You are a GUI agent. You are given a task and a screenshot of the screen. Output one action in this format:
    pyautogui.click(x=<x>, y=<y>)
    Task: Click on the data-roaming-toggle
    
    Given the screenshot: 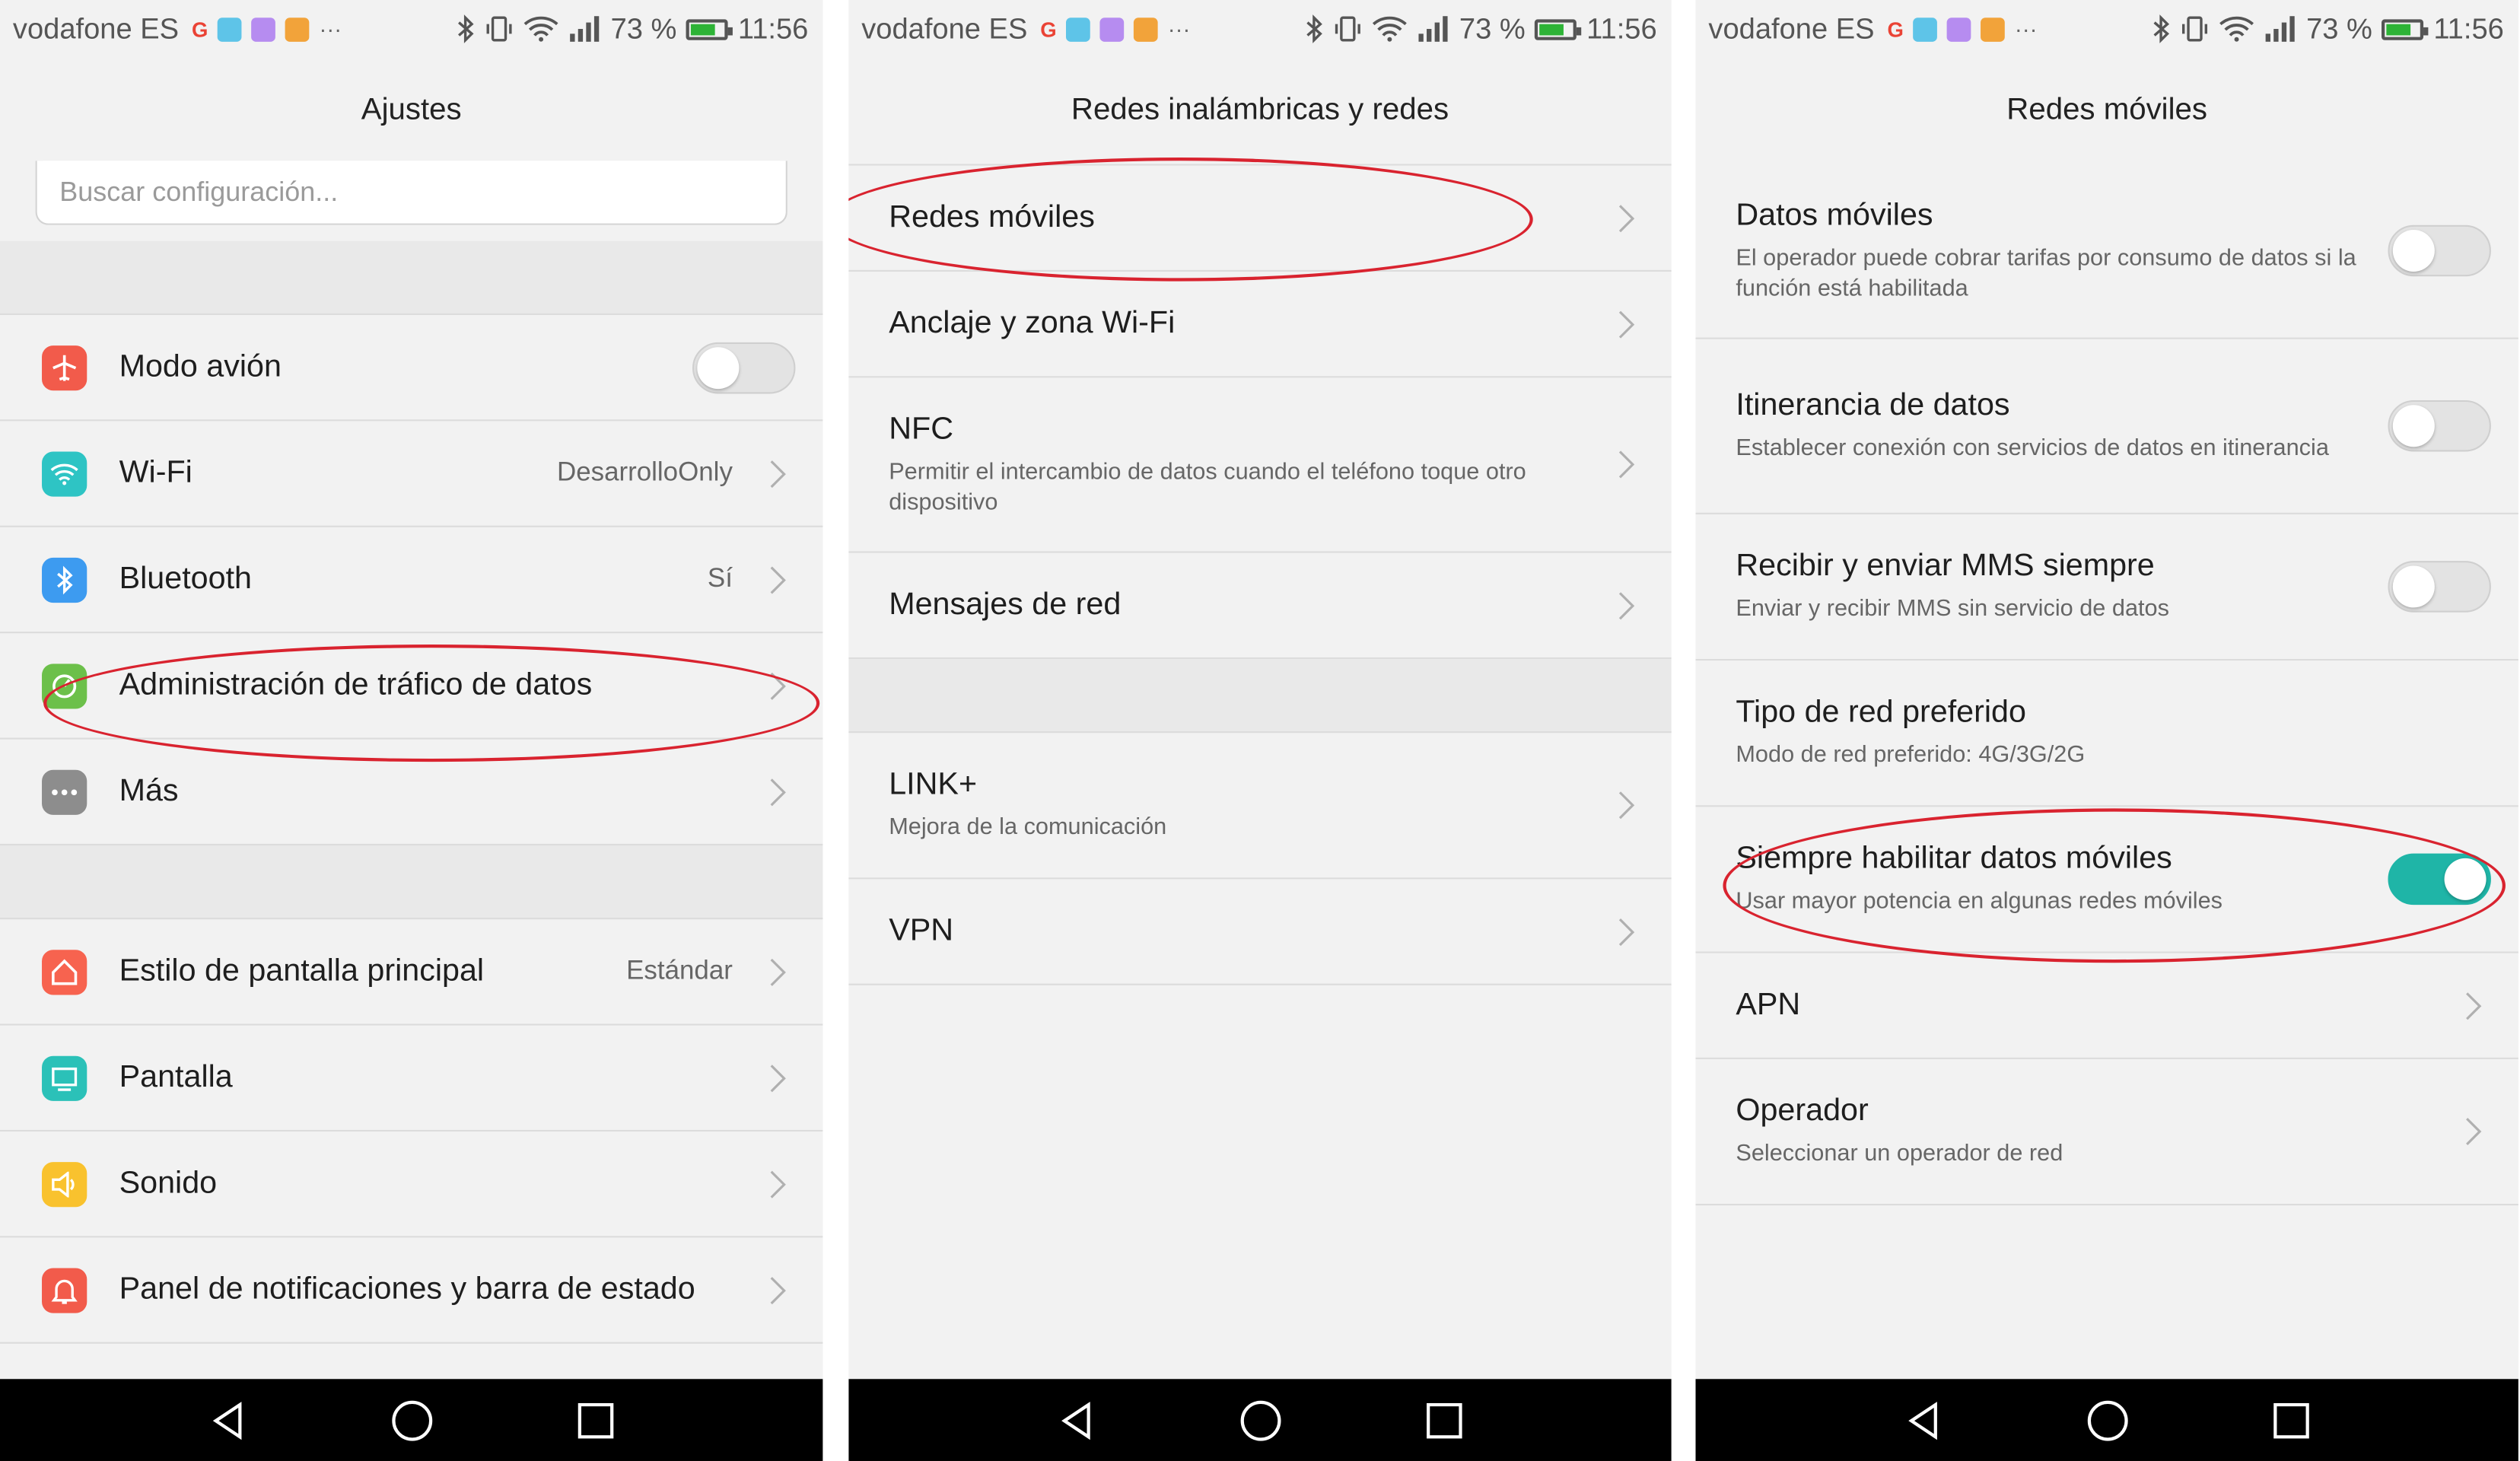 What is the action you would take?
    pyautogui.click(x=2439, y=425)
    